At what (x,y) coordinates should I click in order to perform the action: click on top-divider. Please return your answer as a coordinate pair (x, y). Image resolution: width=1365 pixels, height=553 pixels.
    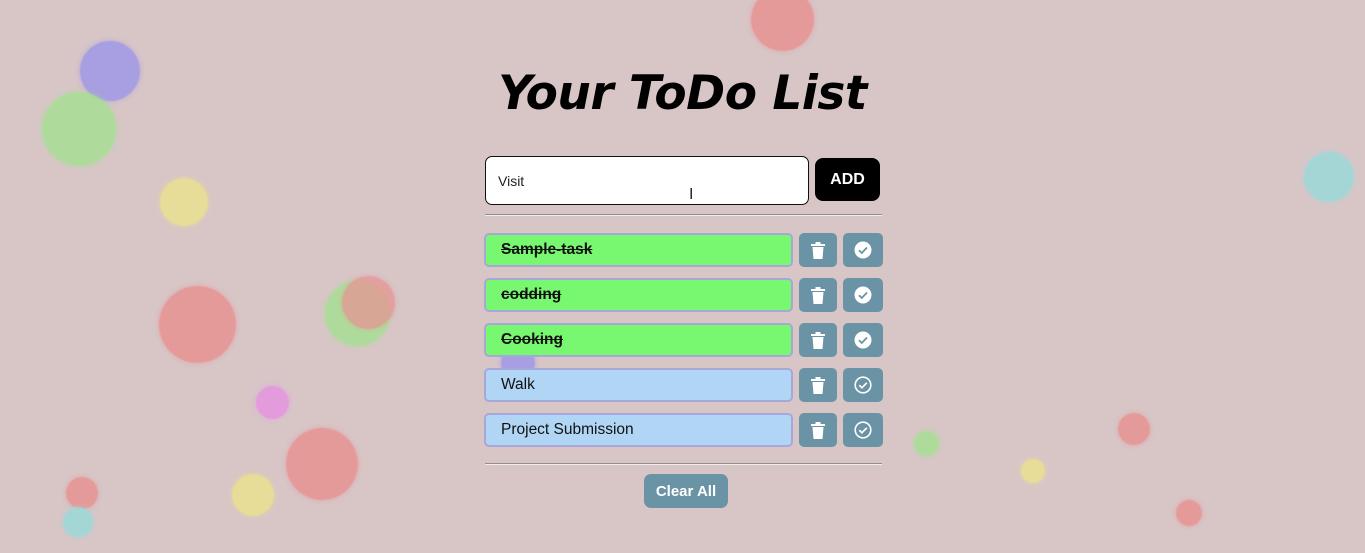
    Looking at the image, I should click on (683, 215).